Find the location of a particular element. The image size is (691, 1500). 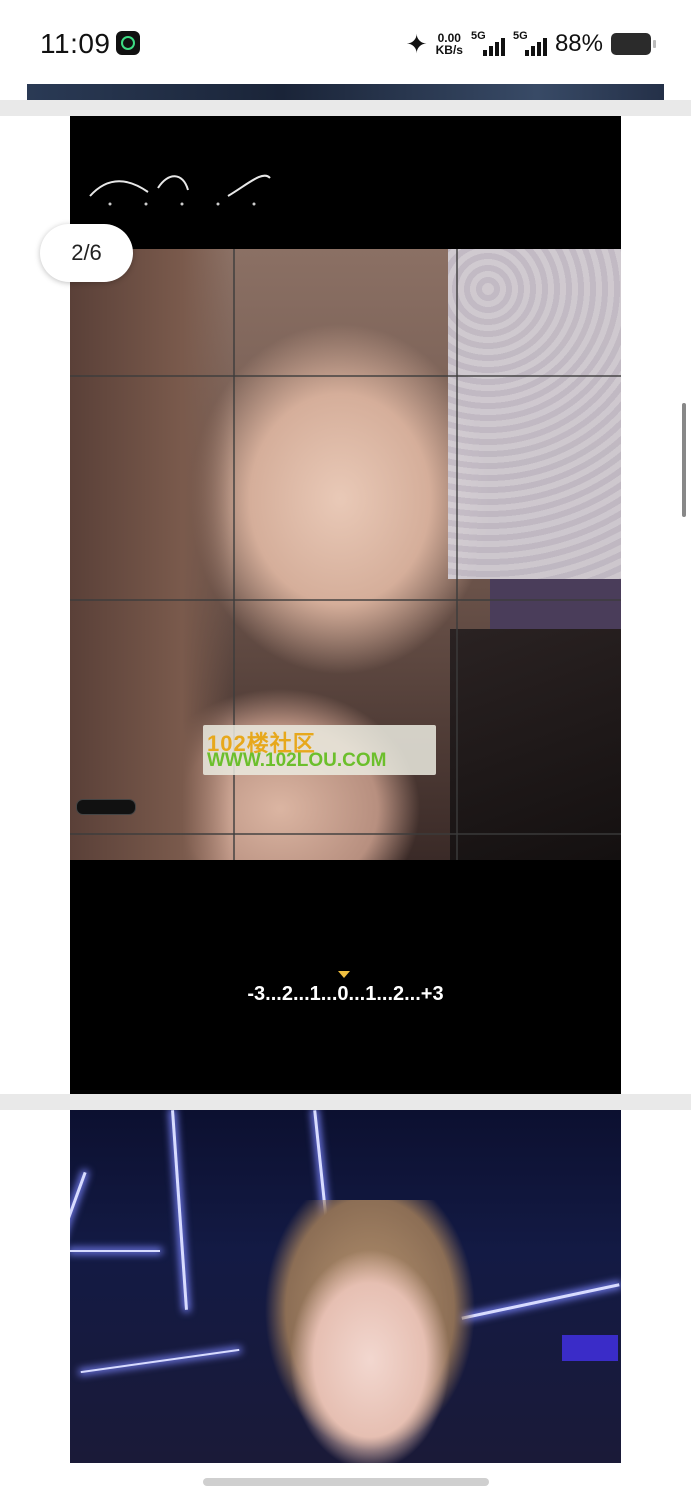

network-speed-unit: KB/s is located at coordinates (449, 50).